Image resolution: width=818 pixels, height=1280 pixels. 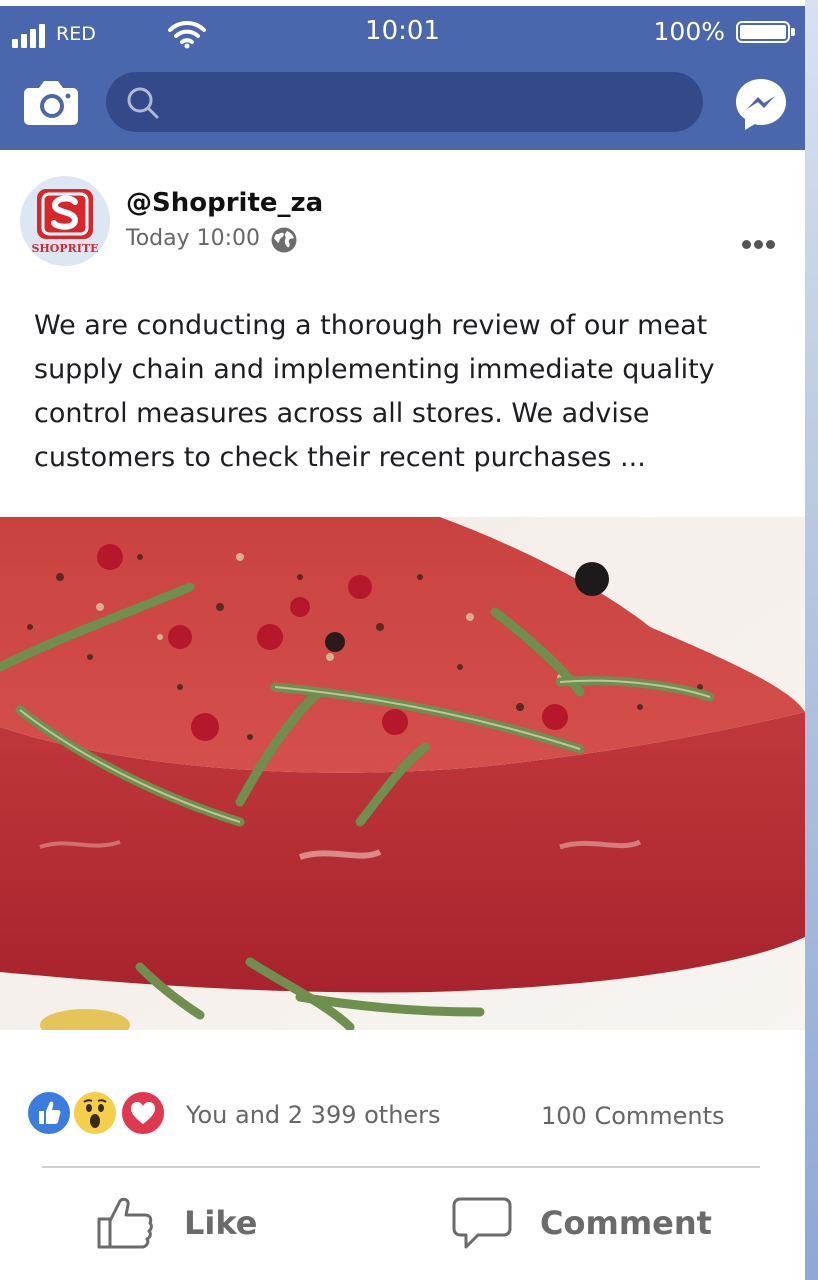 I want to click on comment-label: Comment, so click(x=626, y=1223).